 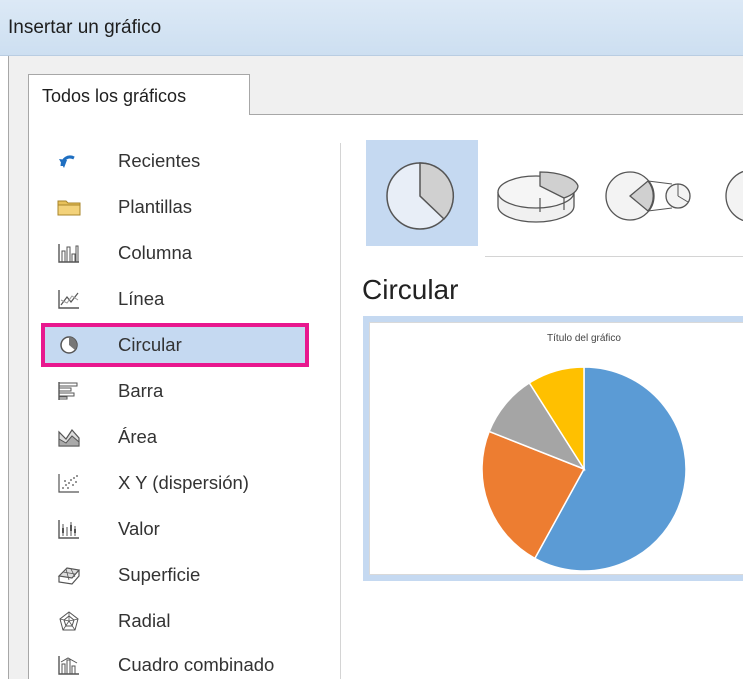 I want to click on subtype-divider, so click(x=614, y=256).